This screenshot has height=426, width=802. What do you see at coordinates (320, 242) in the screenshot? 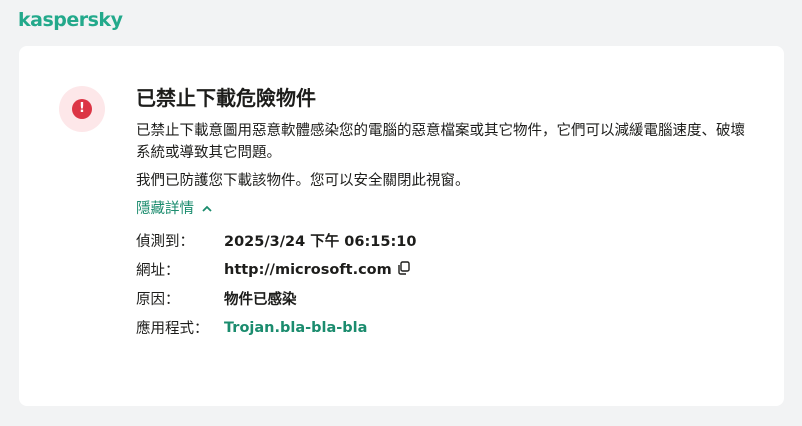
I see `detected-value: 2025/3/24 下午 06:15:10` at bounding box center [320, 242].